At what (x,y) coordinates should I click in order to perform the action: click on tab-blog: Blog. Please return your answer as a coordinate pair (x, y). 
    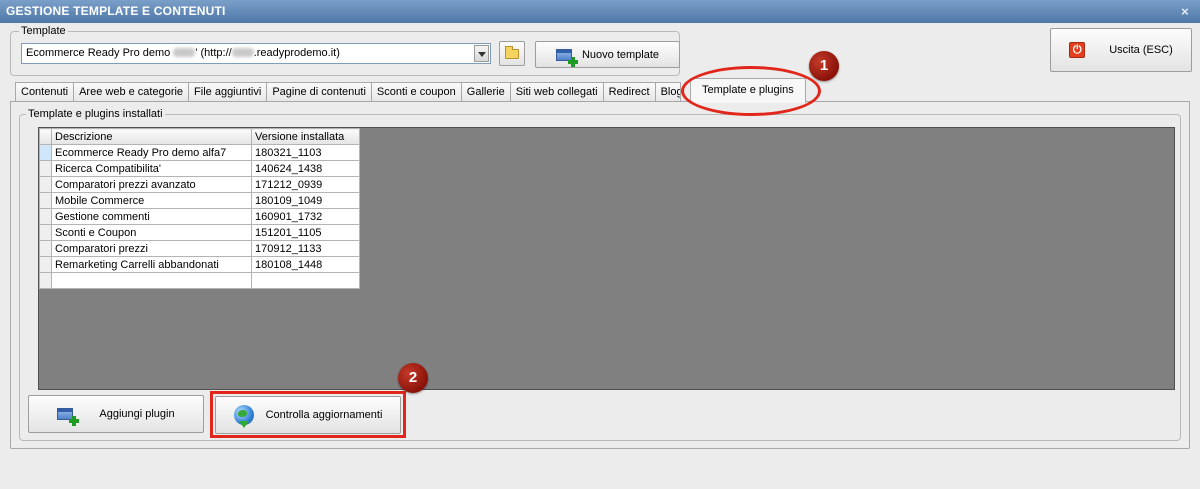
    Looking at the image, I should click on (667, 92).